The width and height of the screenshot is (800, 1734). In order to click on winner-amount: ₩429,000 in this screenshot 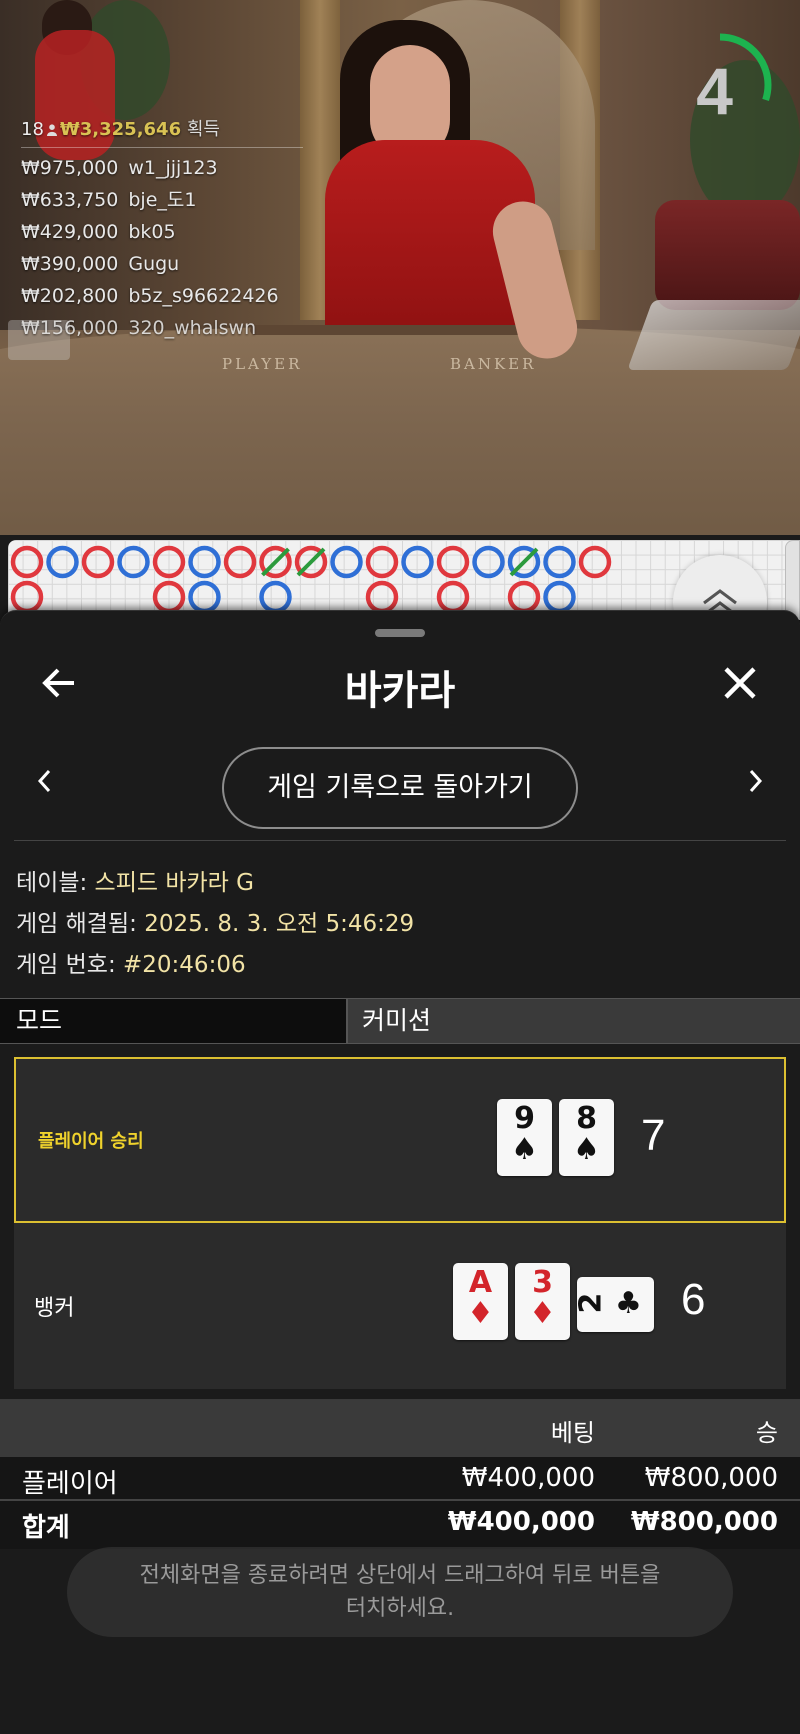, I will do `click(70, 232)`.